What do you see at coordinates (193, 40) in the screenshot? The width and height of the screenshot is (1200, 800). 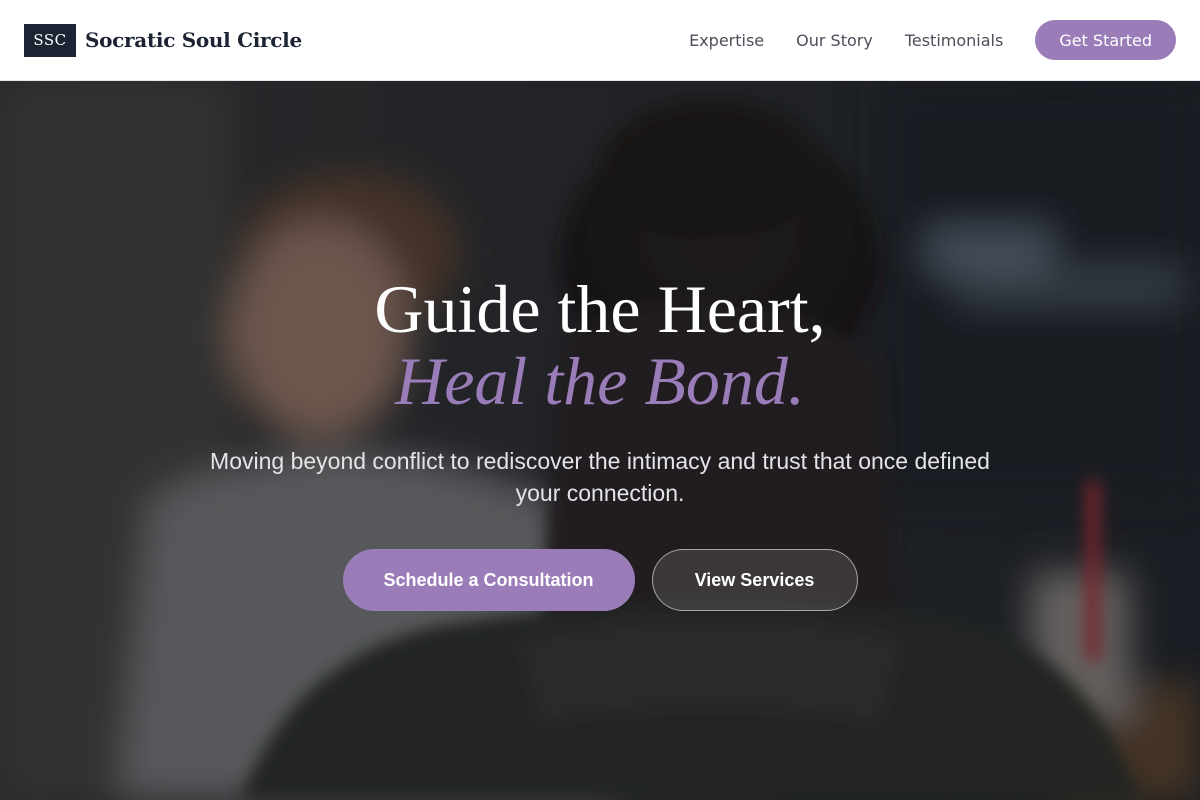 I see `brand-name: Socratic Soul Circle` at bounding box center [193, 40].